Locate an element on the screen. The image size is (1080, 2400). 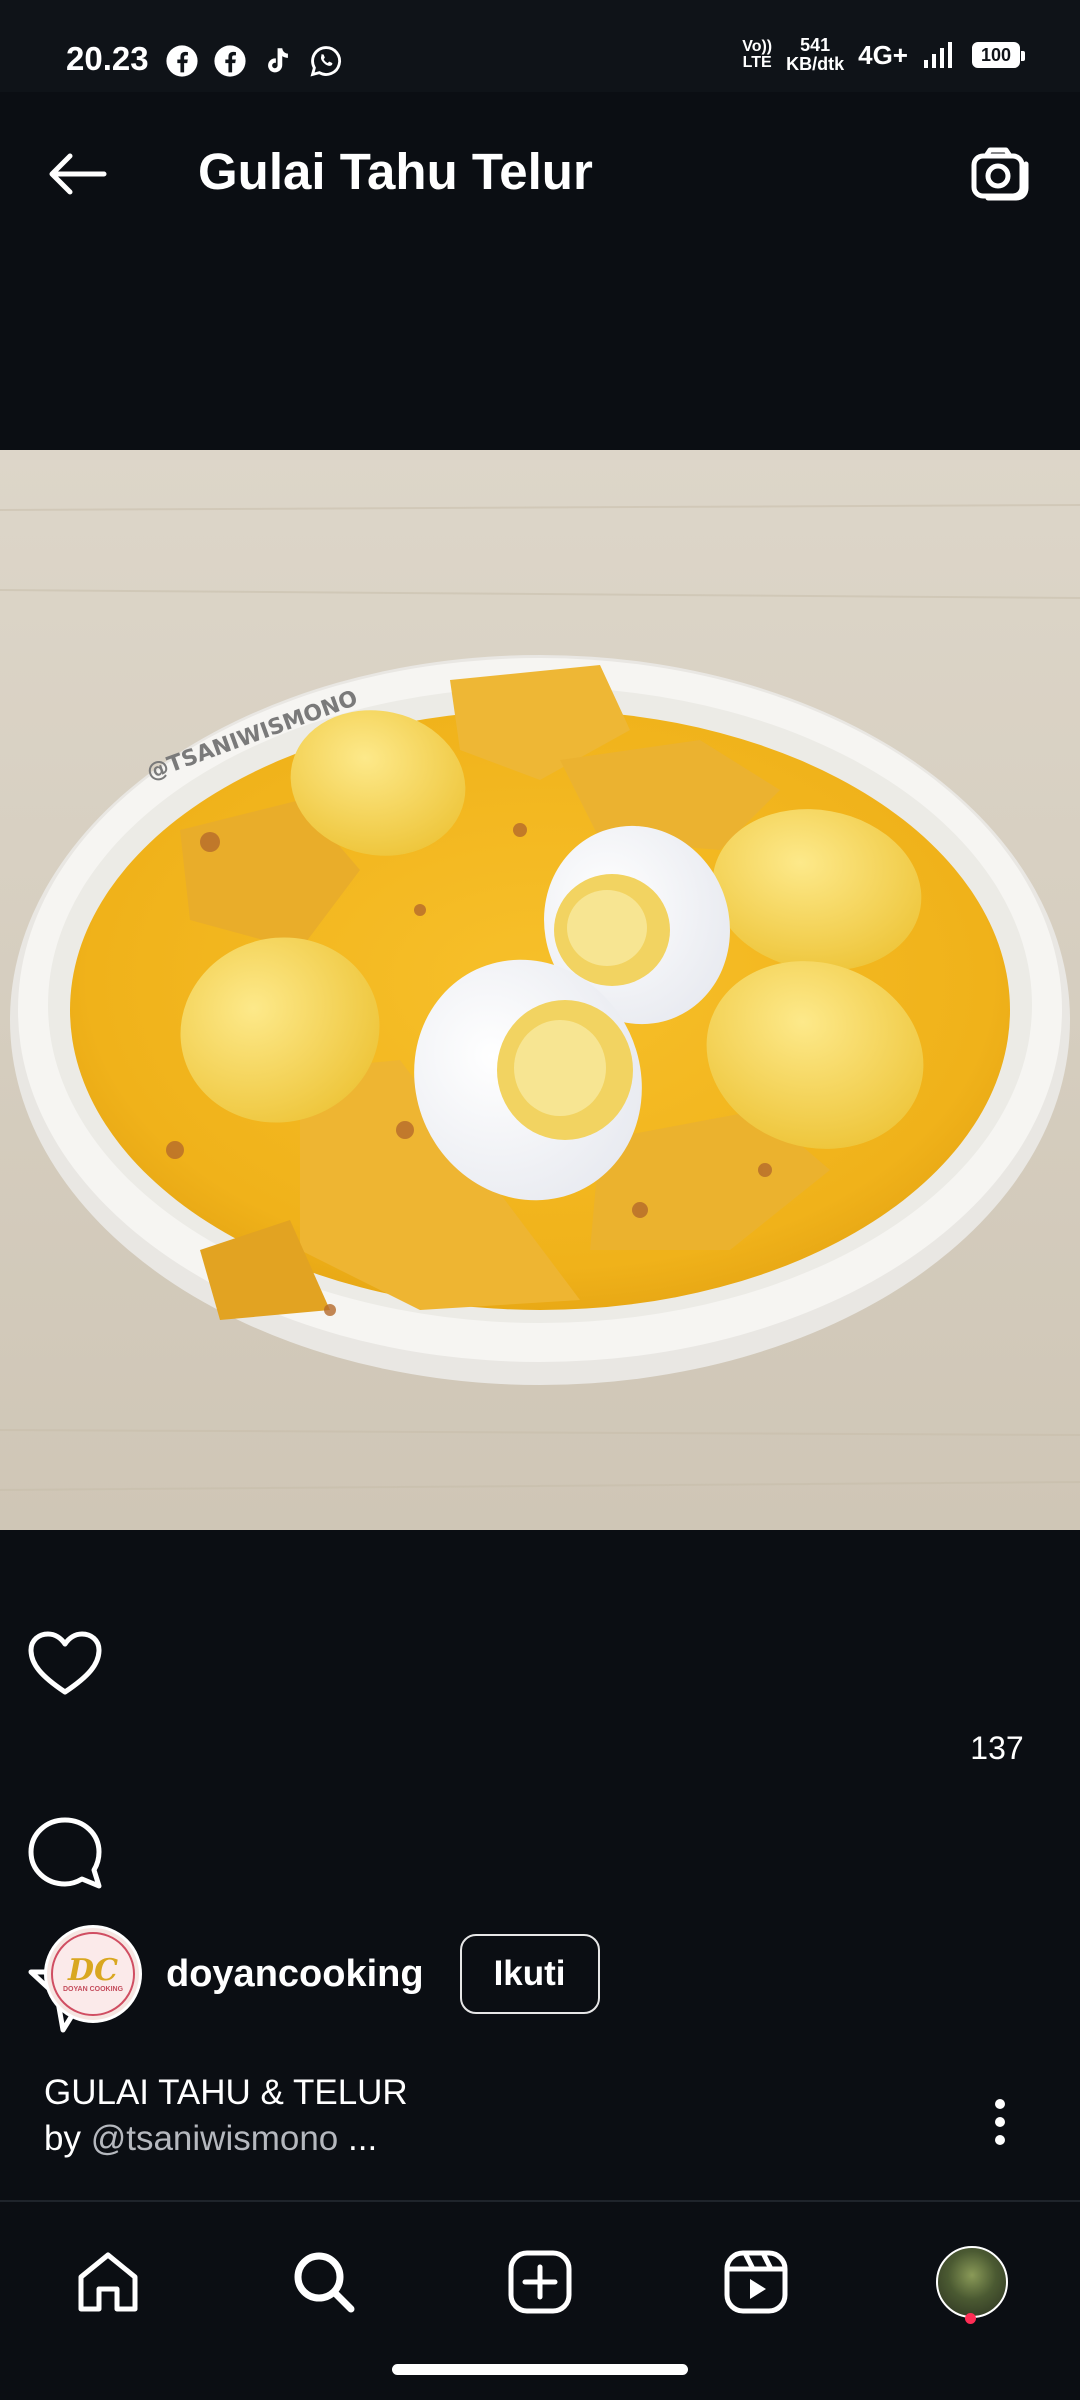
network-speed: 541 KB/dtk is located at coordinates (815, 55).